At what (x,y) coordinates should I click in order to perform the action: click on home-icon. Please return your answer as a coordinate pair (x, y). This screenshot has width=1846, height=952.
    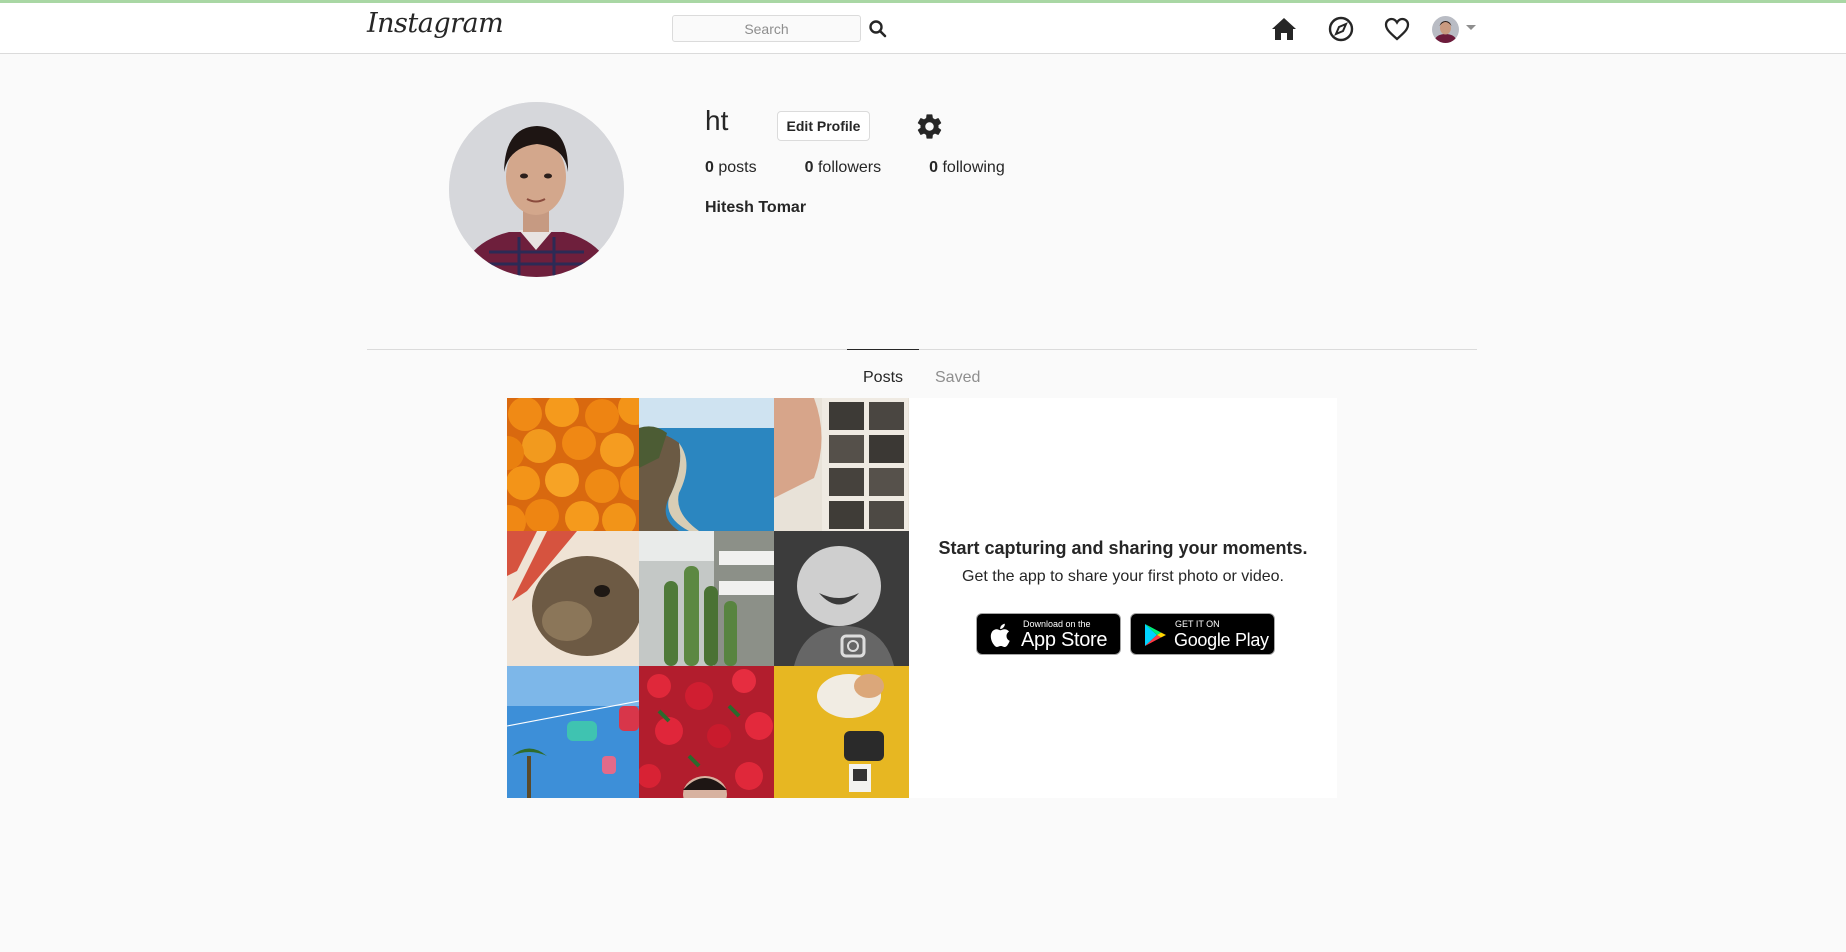
    Looking at the image, I should click on (1284, 29).